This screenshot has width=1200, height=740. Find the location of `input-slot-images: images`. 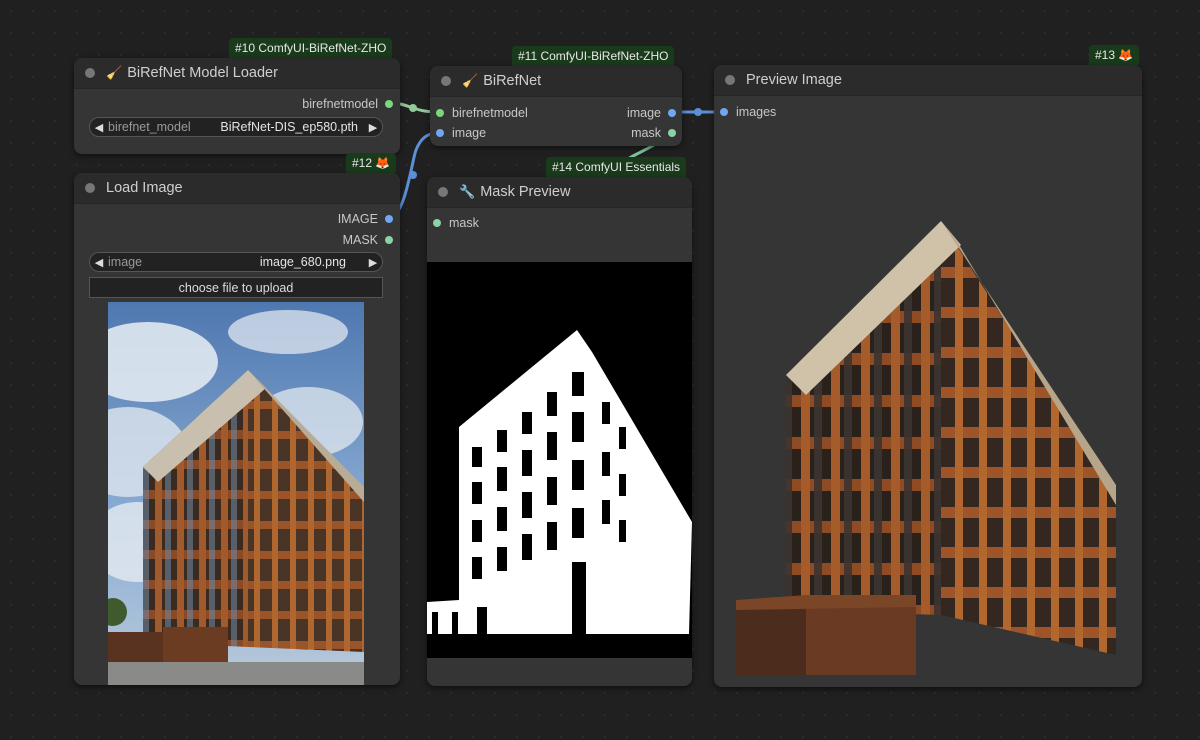

input-slot-images: images is located at coordinates (748, 112).